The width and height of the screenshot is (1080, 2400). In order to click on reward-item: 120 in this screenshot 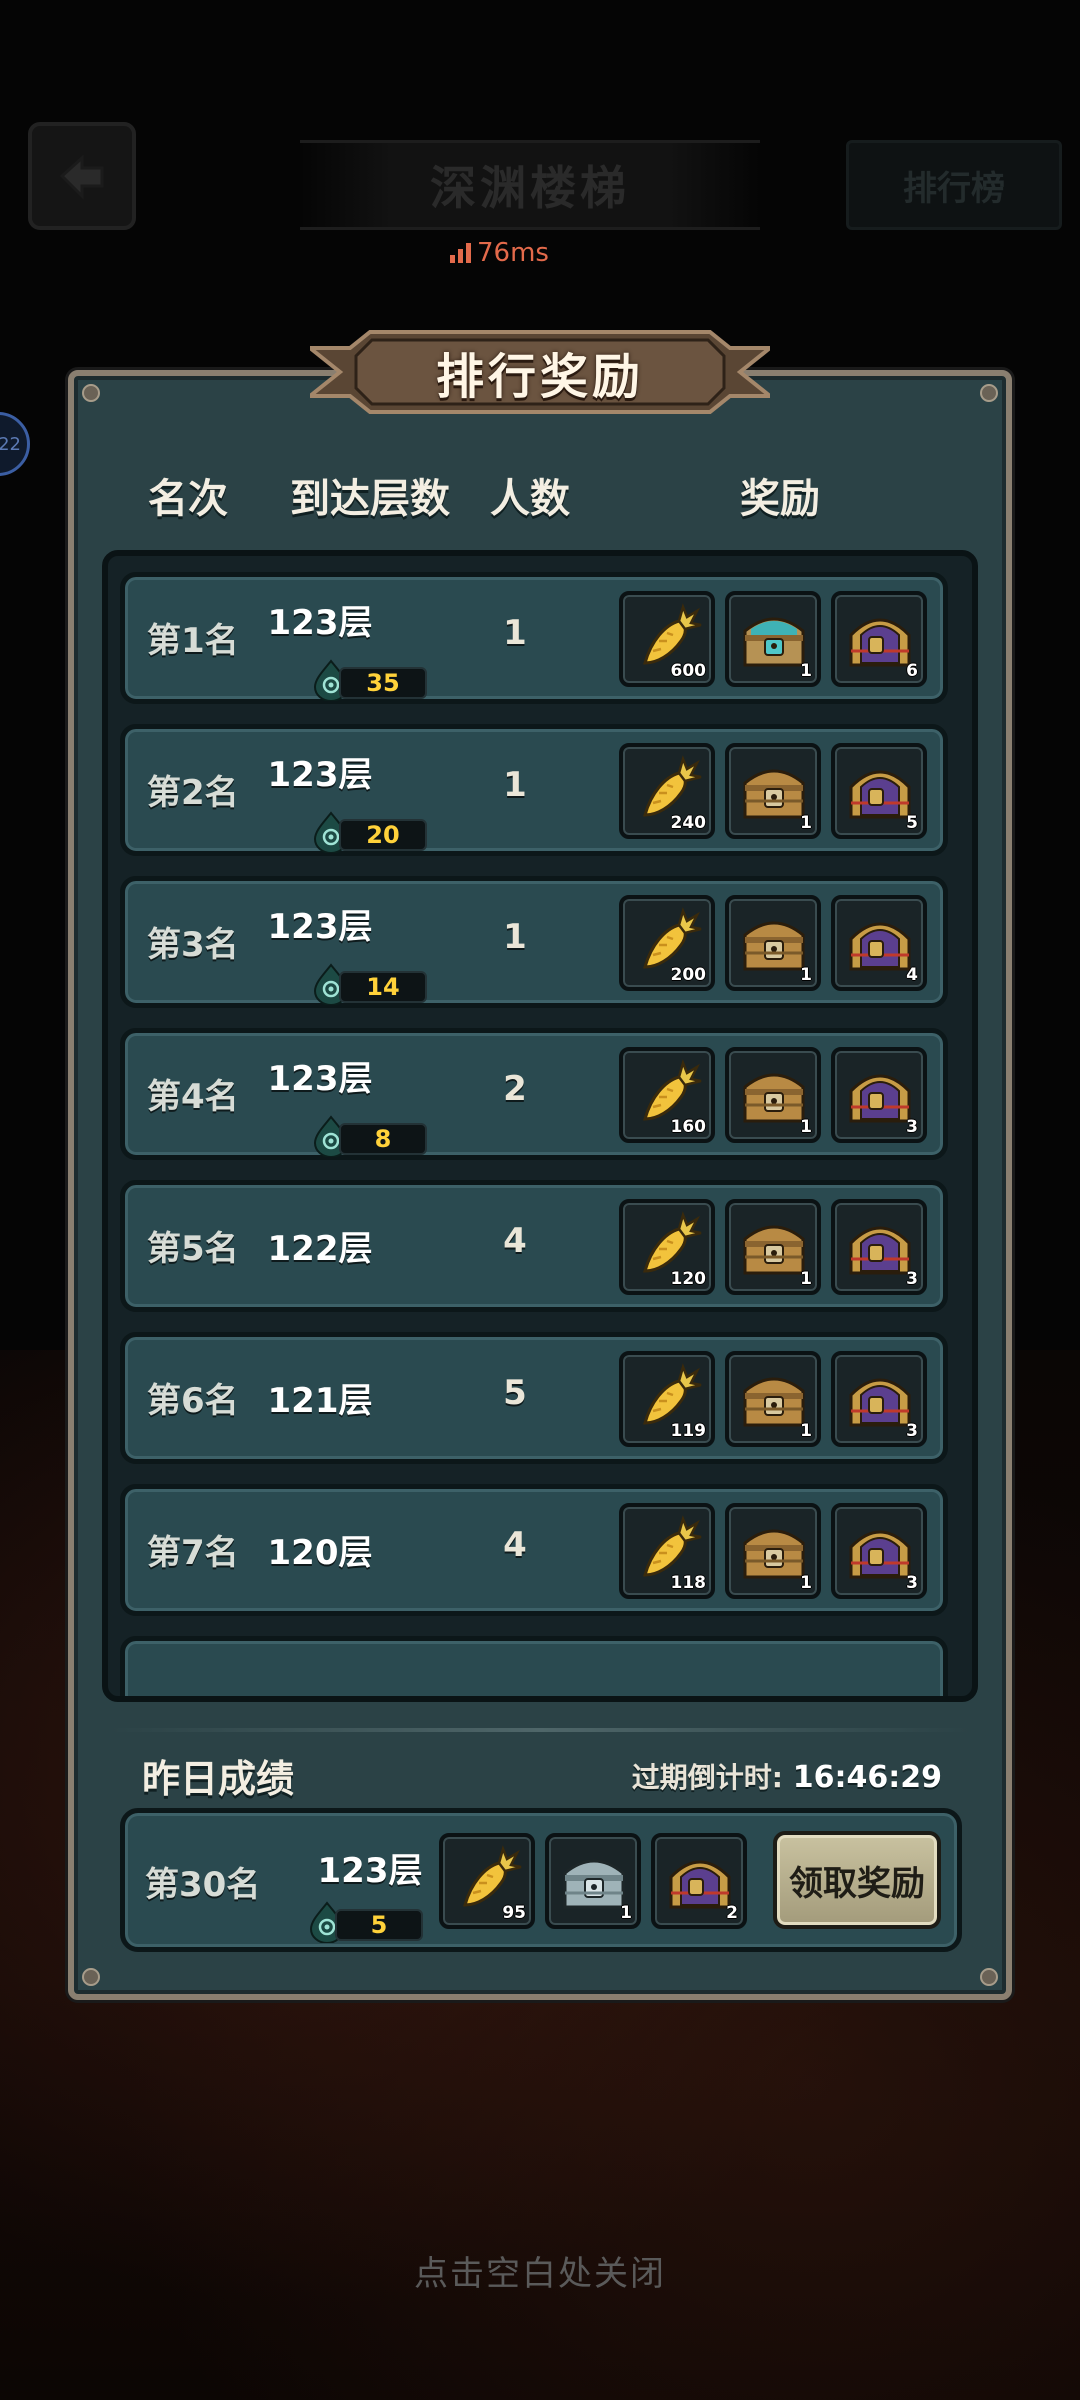, I will do `click(667, 1247)`.